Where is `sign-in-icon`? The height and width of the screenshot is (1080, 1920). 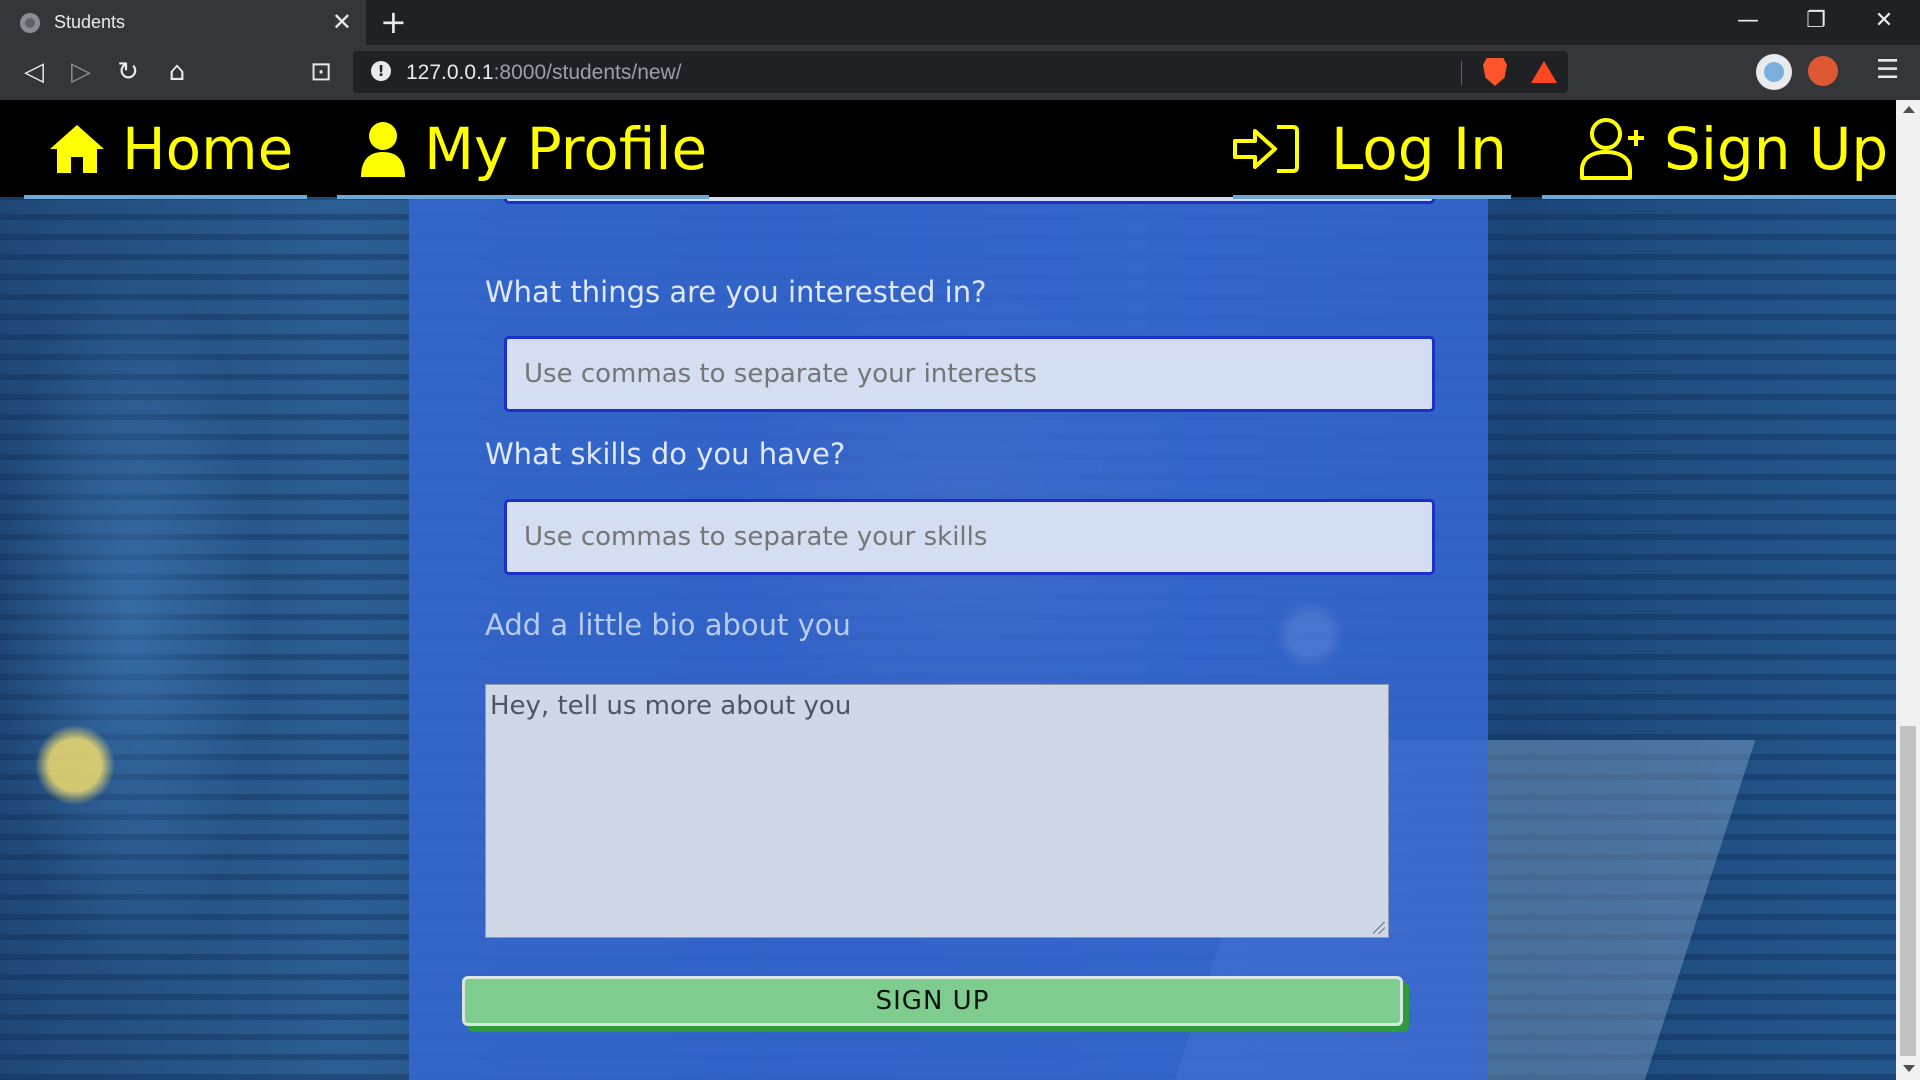 sign-in-icon is located at coordinates (1266, 149).